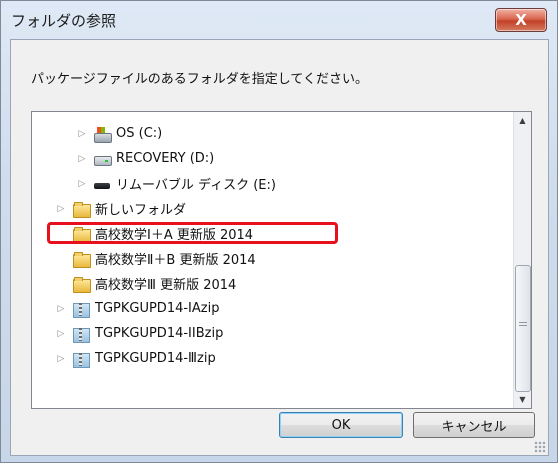 This screenshot has height=463, width=558. I want to click on tree-item-label: 高校数学Ⅲ 更新版 2014, so click(166, 285).